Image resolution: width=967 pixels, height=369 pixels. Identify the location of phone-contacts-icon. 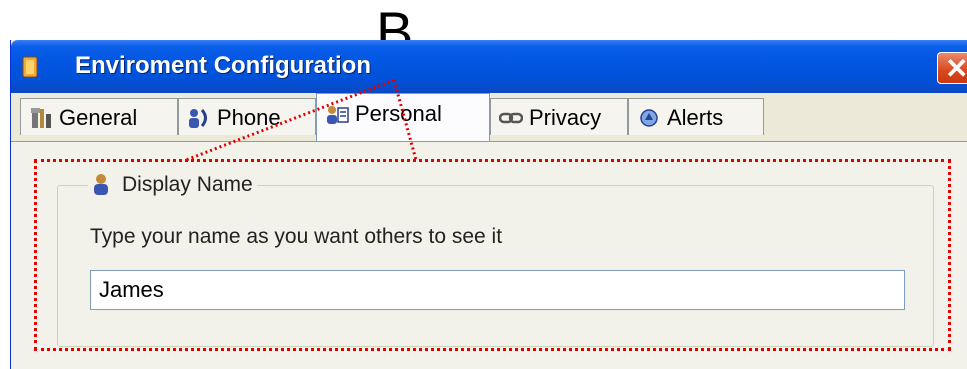
(198, 118).